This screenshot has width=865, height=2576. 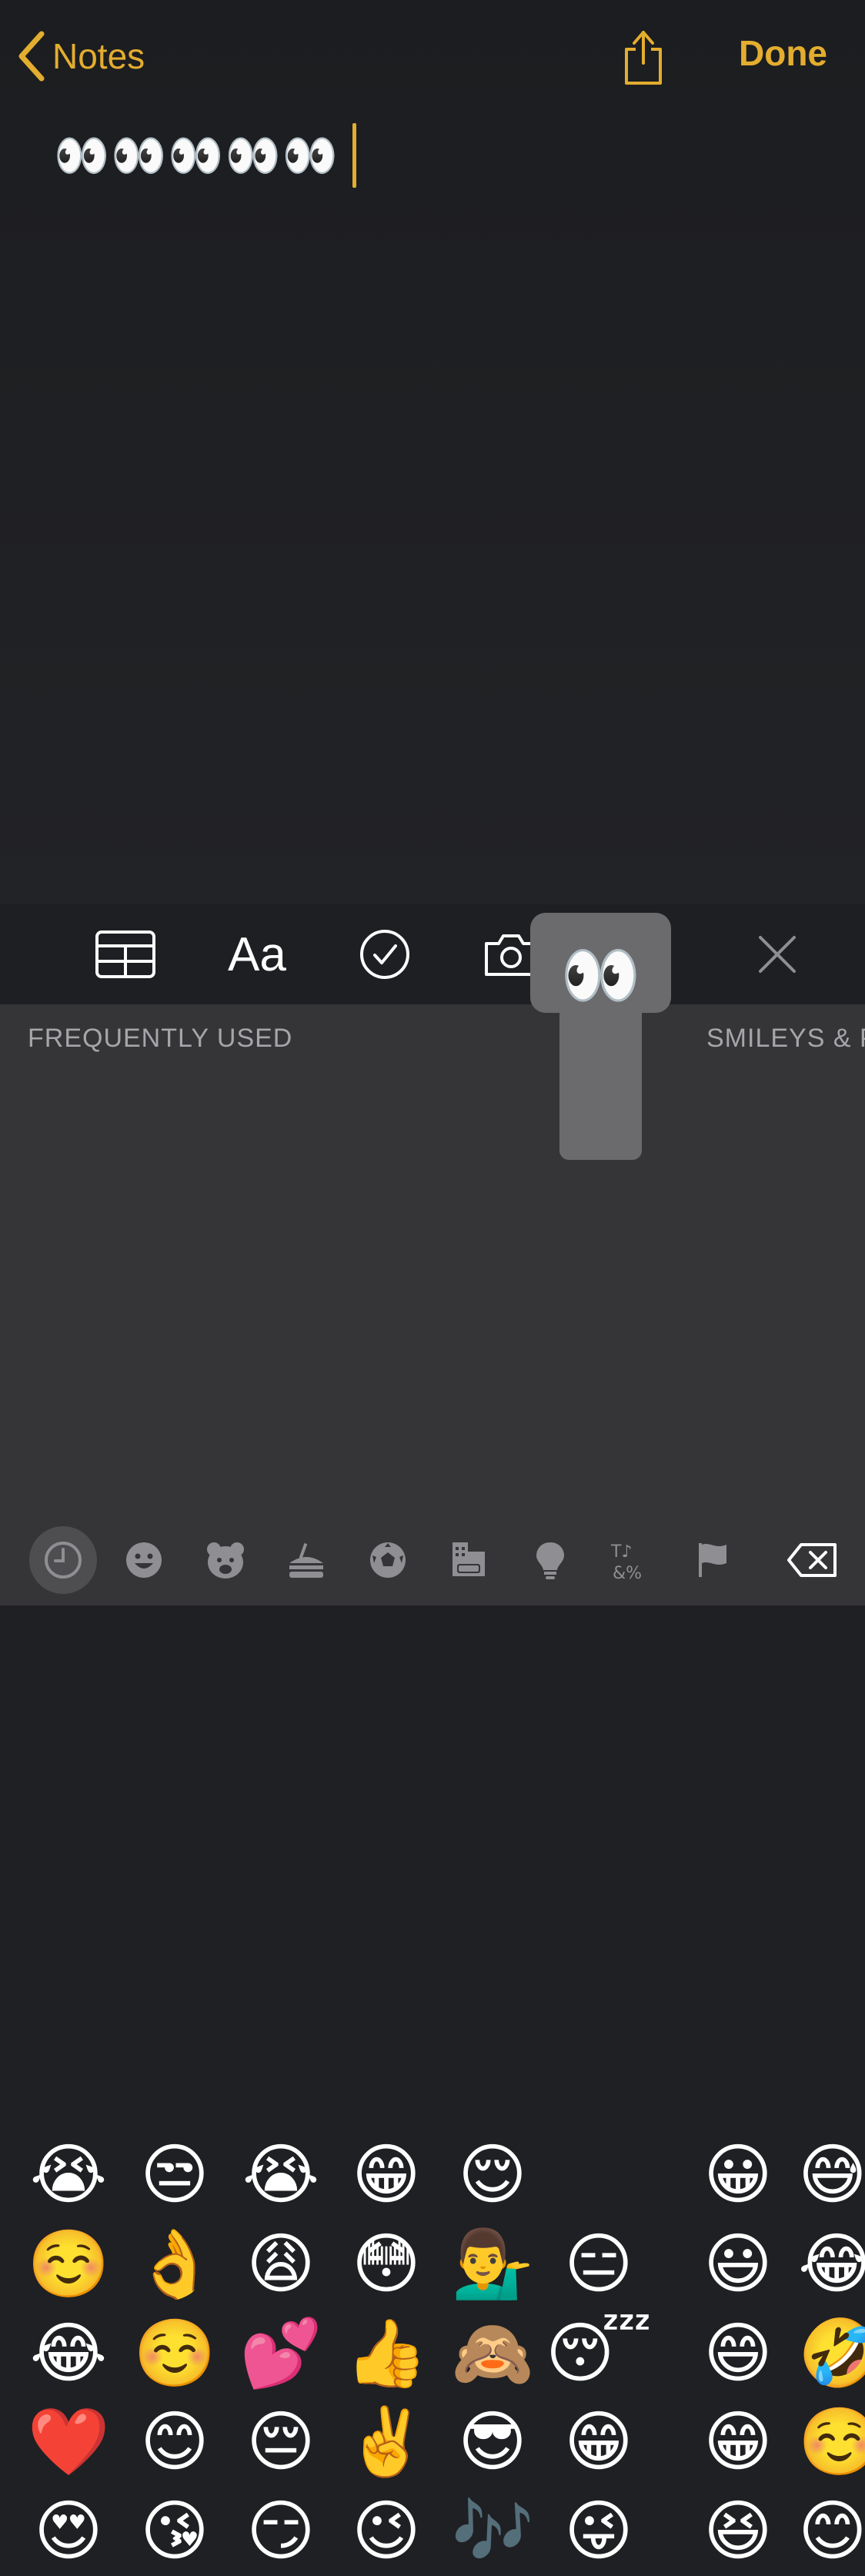 I want to click on category-recent-button, so click(x=63, y=1560).